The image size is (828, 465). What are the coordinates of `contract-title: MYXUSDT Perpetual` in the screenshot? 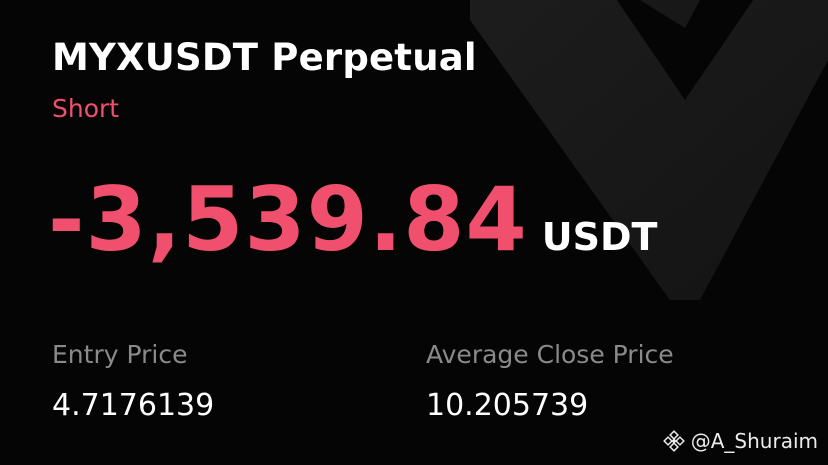 It's located at (264, 57).